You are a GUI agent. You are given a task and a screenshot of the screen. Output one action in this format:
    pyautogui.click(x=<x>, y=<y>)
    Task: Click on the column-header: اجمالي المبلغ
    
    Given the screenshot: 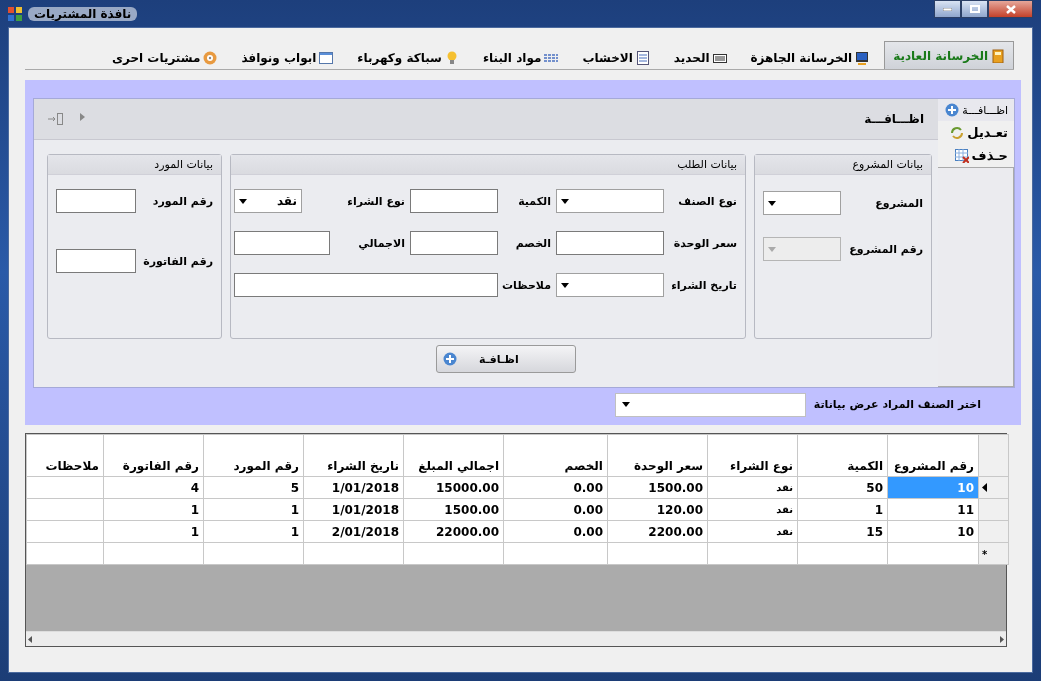 What is the action you would take?
    pyautogui.click(x=453, y=455)
    